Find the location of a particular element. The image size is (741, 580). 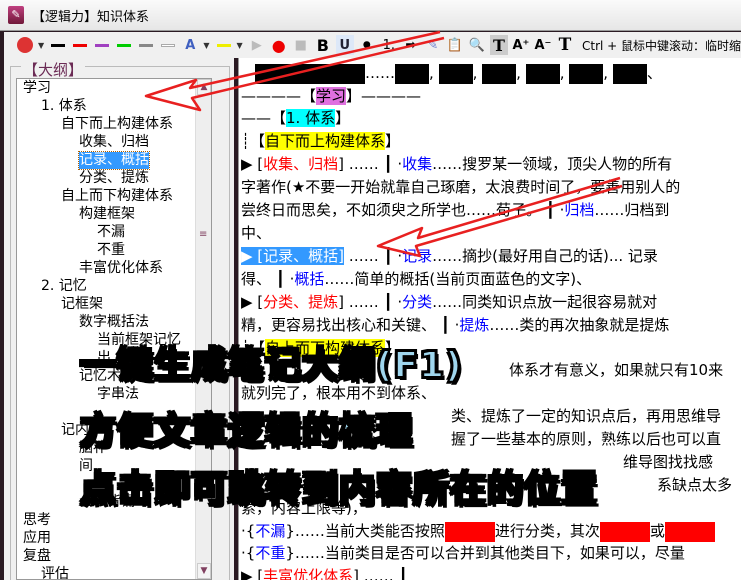

section-classify: ▶ [分类、提炼] …… ┃ ·分类……同类知识点放一起很容易就对 is located at coordinates (449, 302).